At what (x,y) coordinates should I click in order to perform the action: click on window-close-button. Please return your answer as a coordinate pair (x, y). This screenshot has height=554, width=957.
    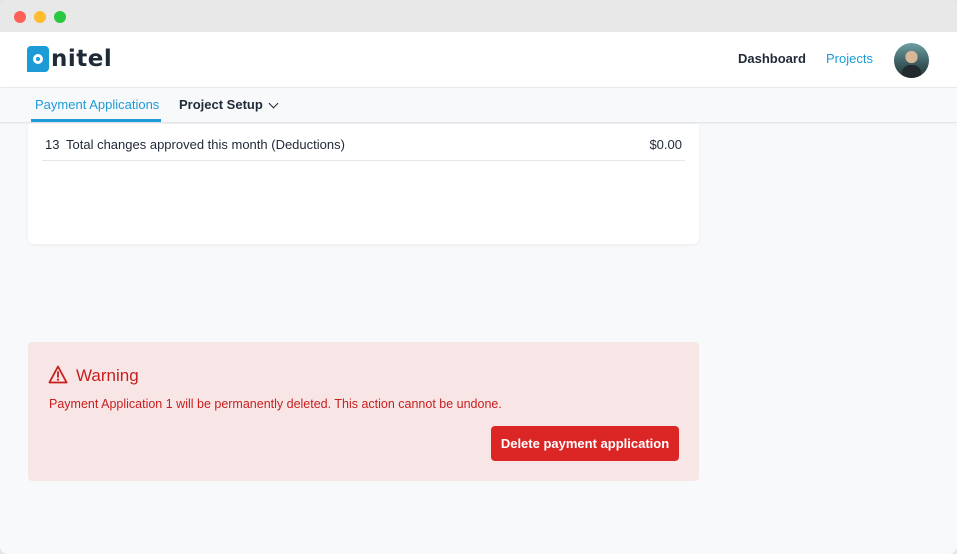
    Looking at the image, I should click on (20, 17).